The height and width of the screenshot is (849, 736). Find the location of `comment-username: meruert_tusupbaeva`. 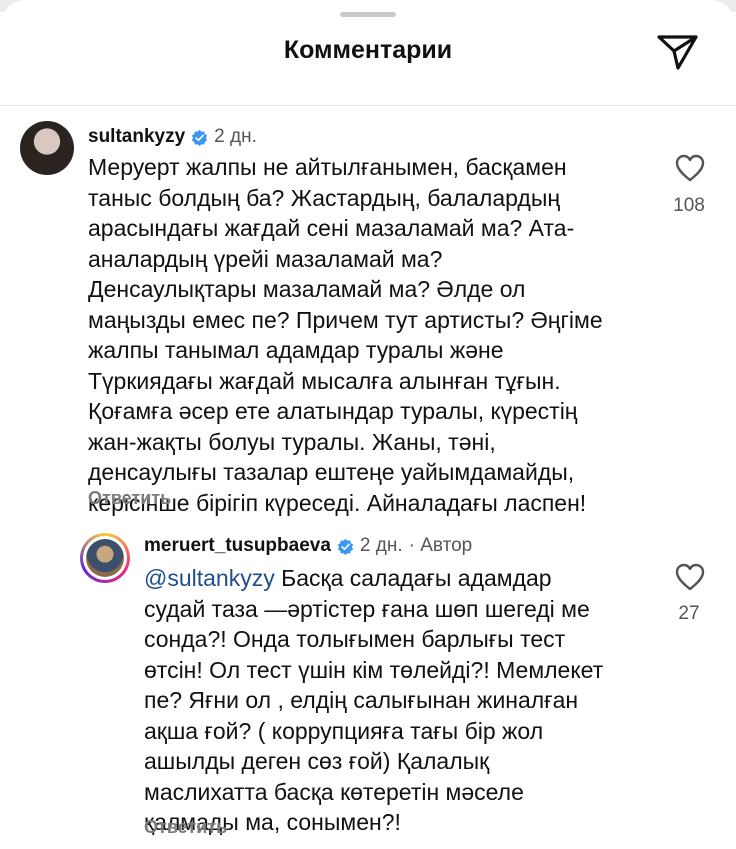

comment-username: meruert_tusupbaeva is located at coordinates (237, 546).